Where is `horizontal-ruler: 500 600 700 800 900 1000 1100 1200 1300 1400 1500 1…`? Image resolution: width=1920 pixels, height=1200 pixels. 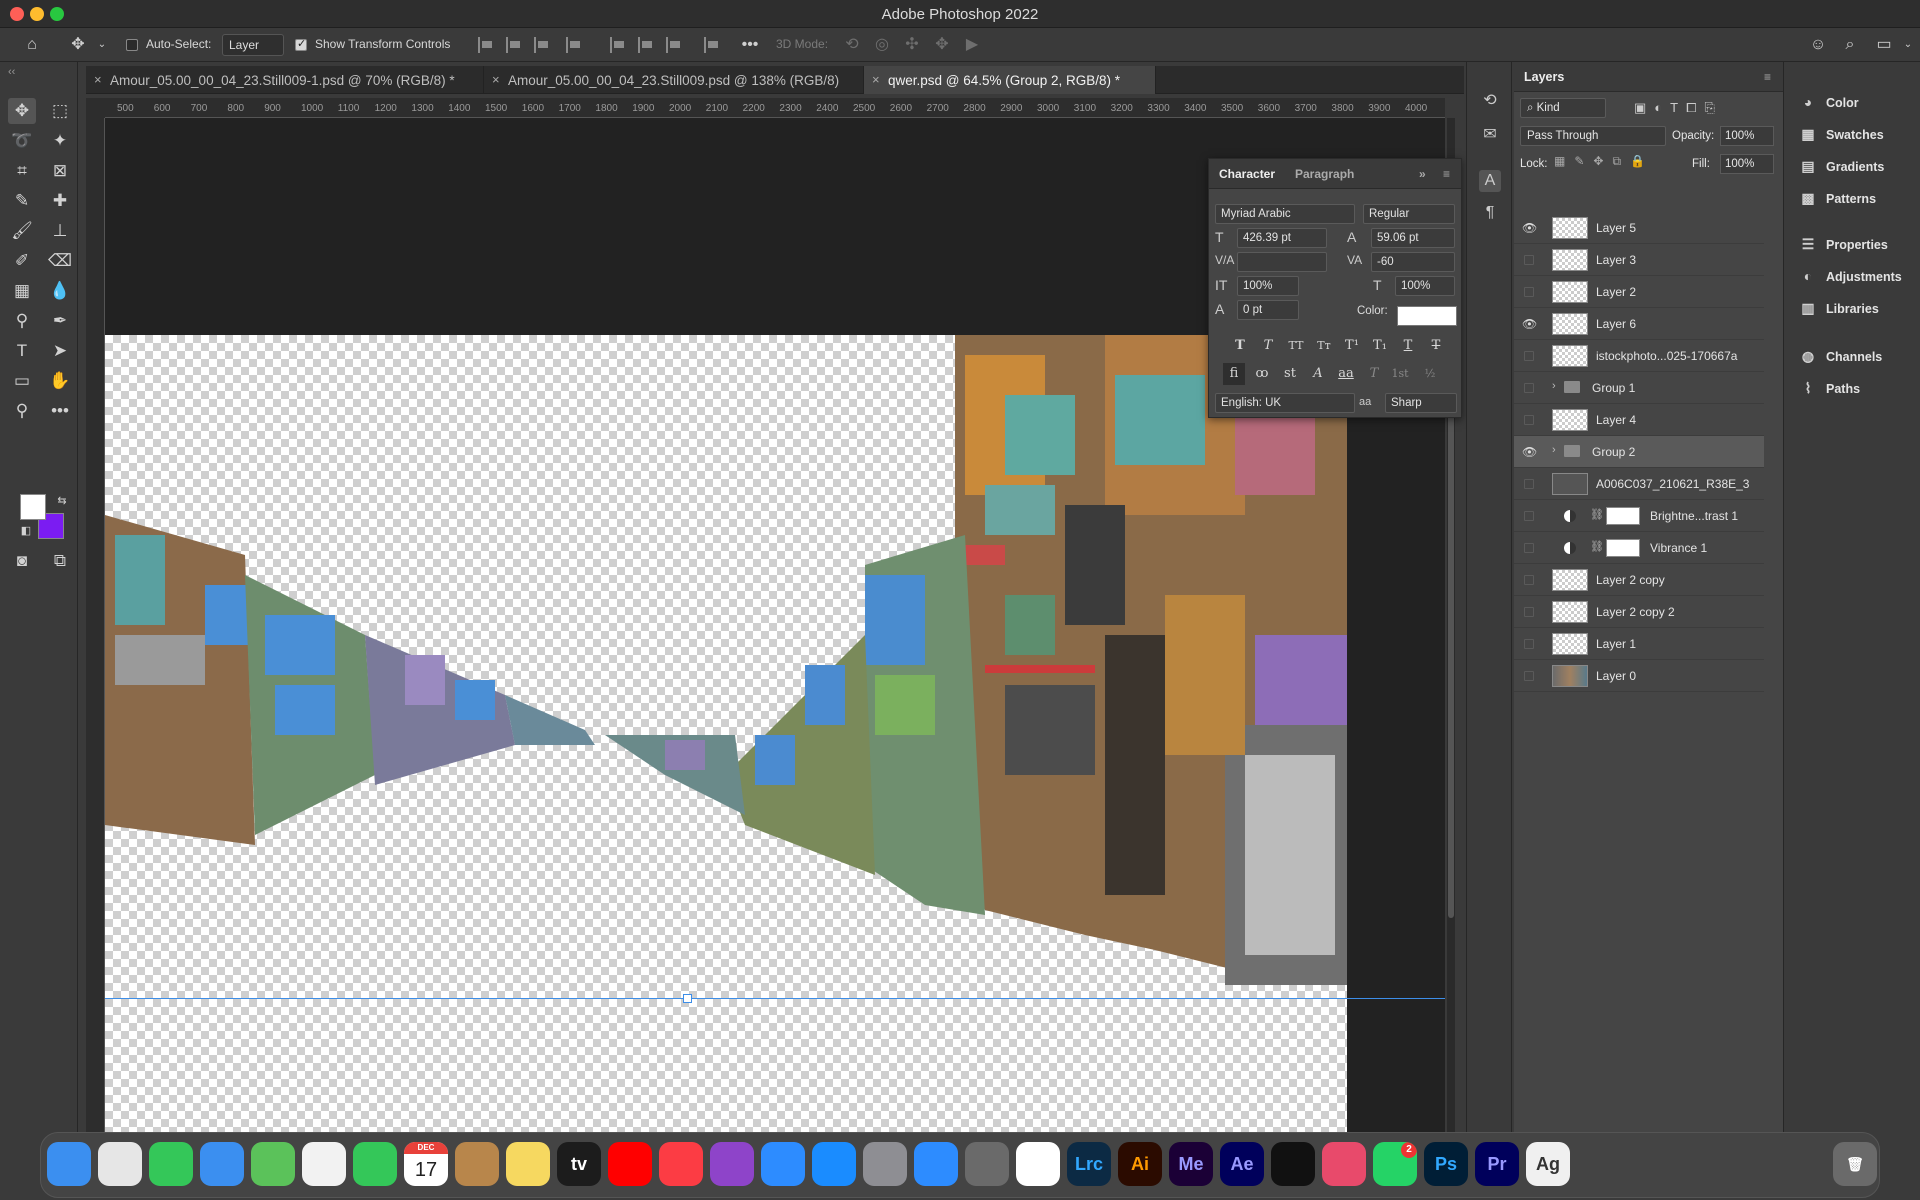
horizontal-ruler: 500 600 700 800 900 1000 1100 1200 1300 1400 1500 1… is located at coordinates (775, 108).